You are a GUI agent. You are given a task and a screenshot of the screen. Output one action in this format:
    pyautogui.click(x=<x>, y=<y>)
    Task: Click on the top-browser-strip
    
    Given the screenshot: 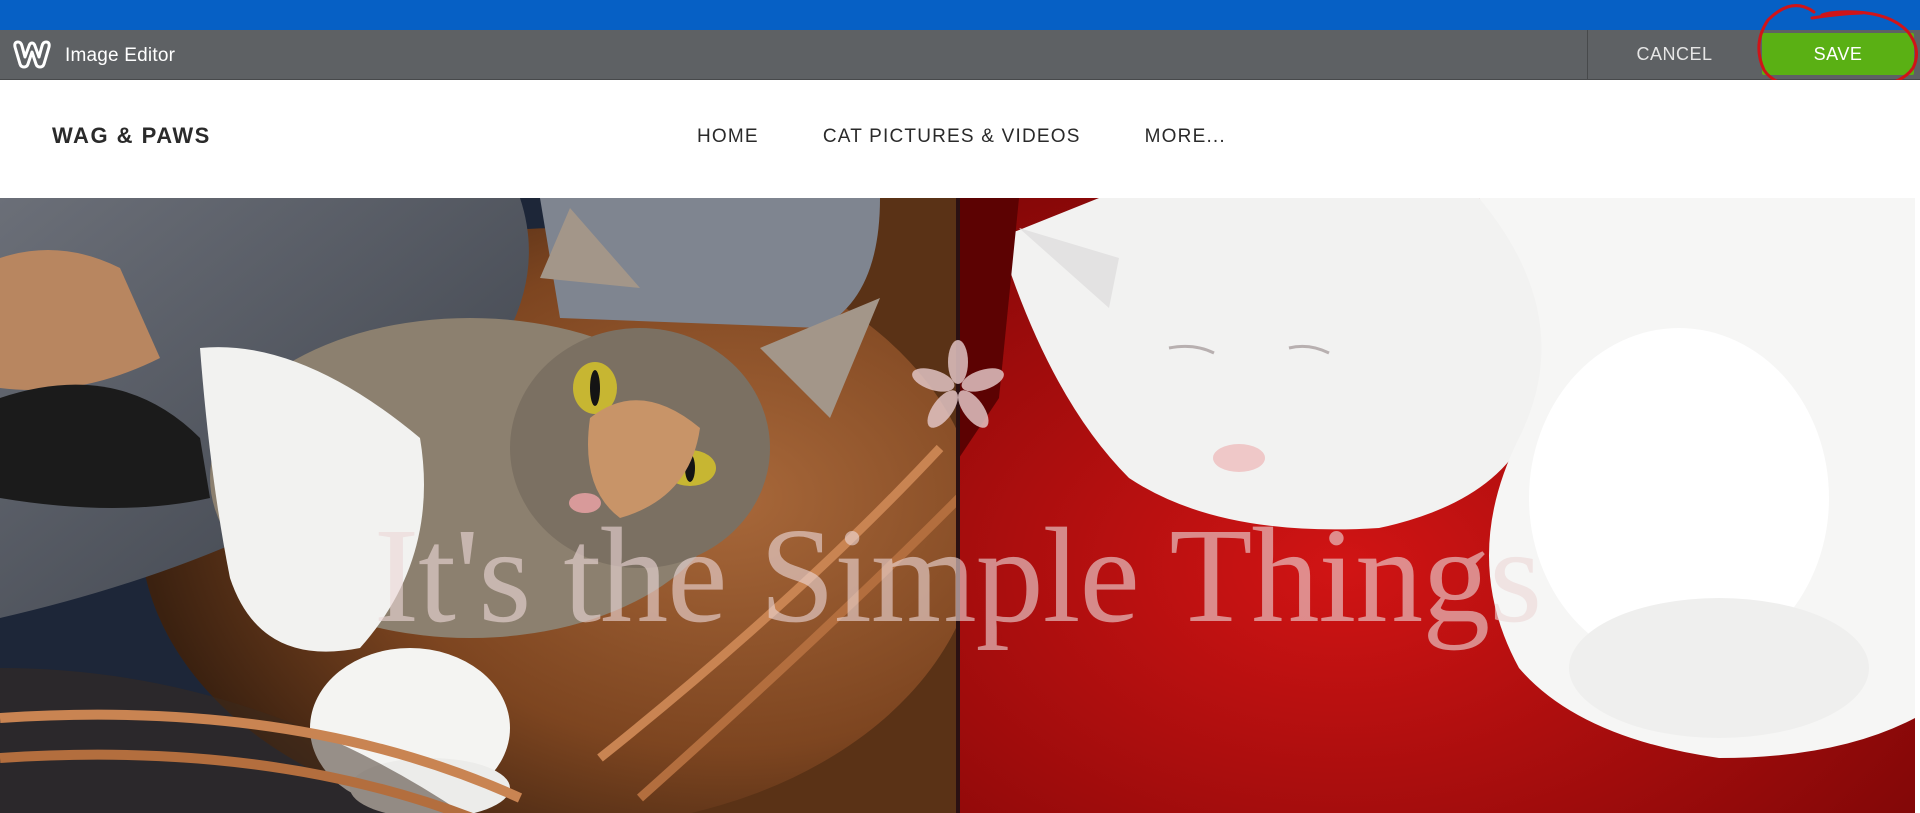 What is the action you would take?
    pyautogui.click(x=960, y=15)
    